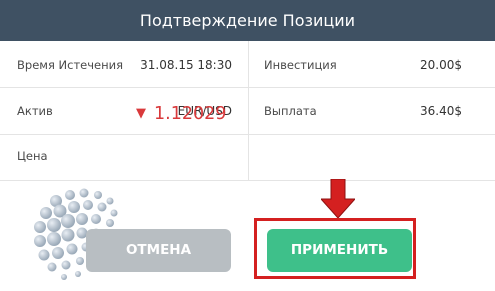 The height and width of the screenshot is (291, 495). What do you see at coordinates (247, 20) in the screenshot?
I see `dialog-title: Подтверждение Позиции` at bounding box center [247, 20].